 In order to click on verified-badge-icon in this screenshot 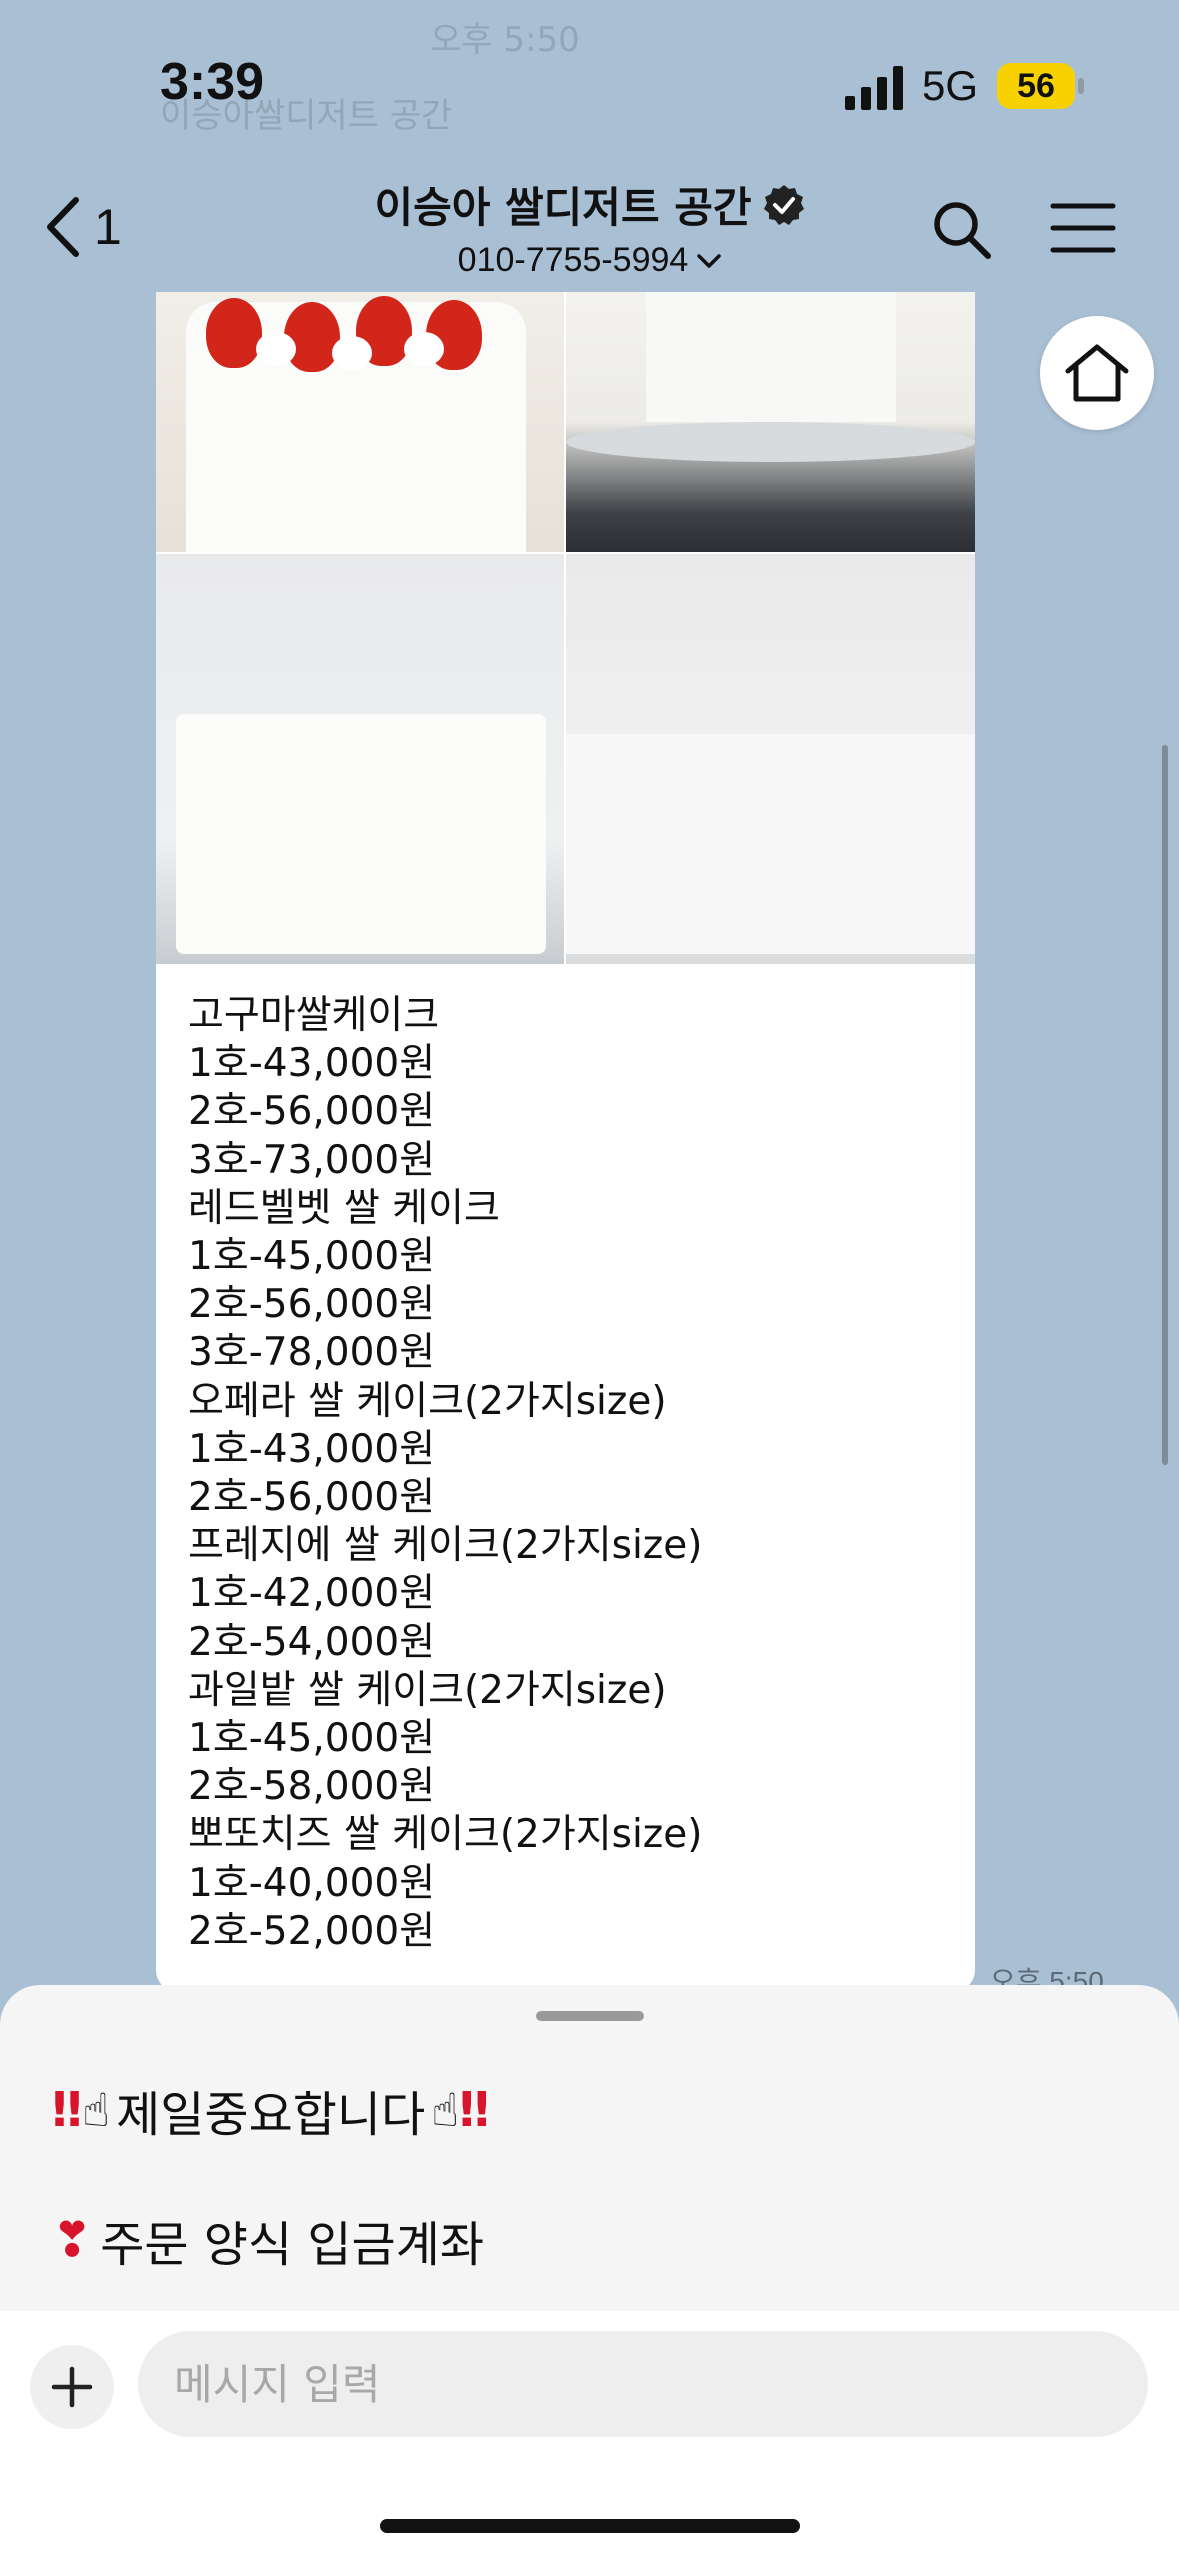, I will do `click(783, 204)`.